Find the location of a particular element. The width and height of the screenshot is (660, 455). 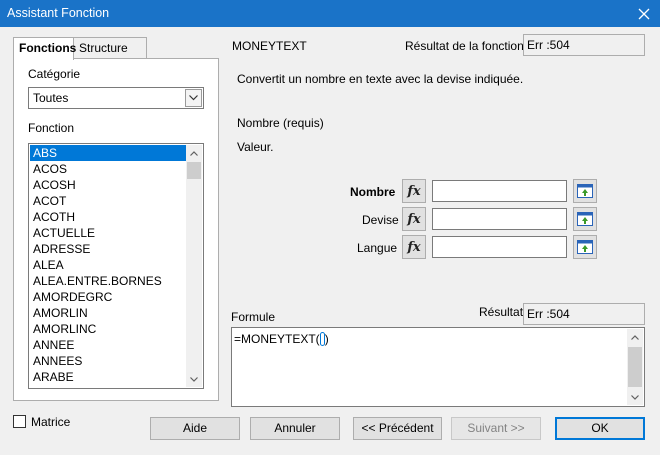

formula-label: Formule is located at coordinates (253, 317).